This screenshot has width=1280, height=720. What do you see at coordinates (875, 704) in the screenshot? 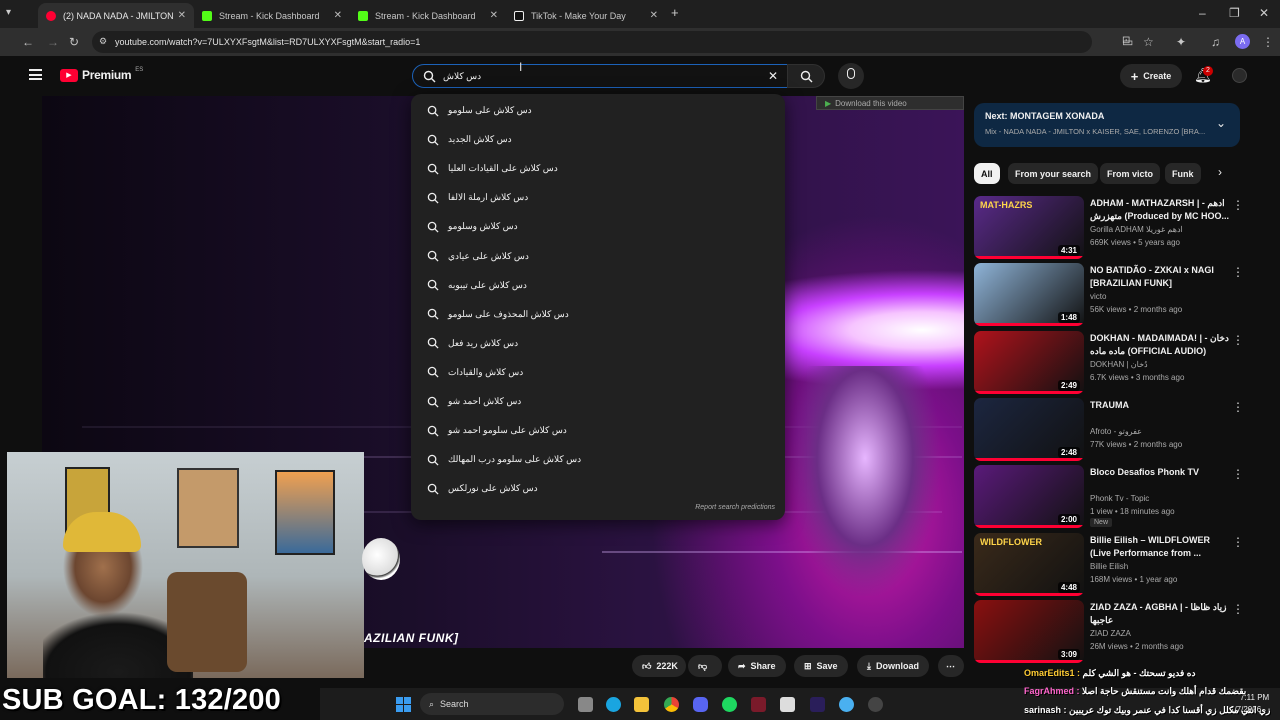
I see `obs-icon` at bounding box center [875, 704].